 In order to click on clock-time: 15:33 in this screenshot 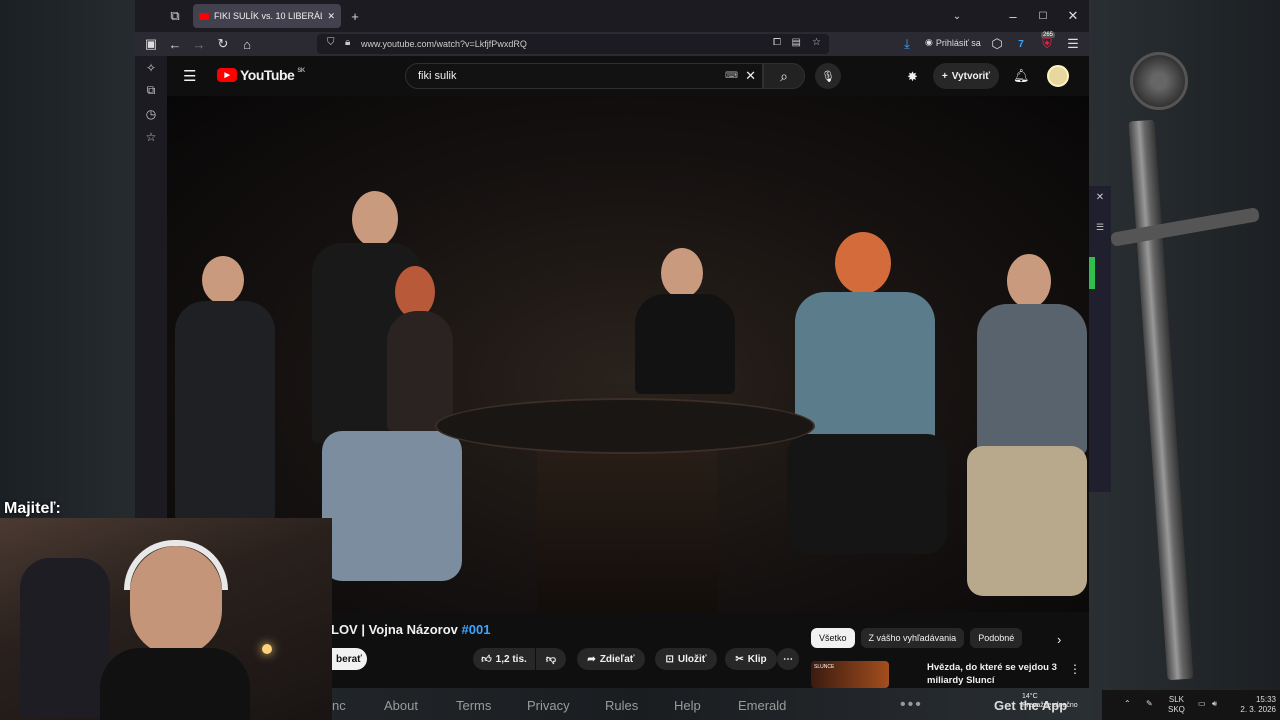, I will do `click(1265, 699)`.